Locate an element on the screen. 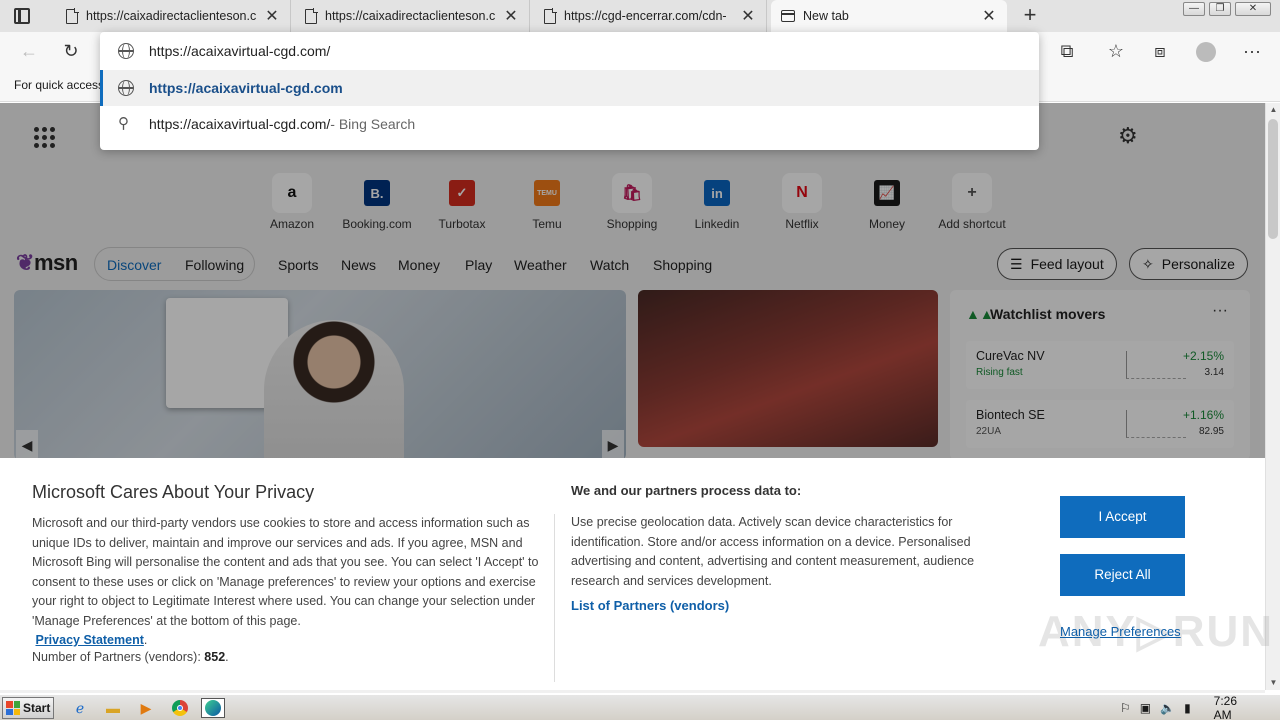  chrome-icon is located at coordinates (180, 708).